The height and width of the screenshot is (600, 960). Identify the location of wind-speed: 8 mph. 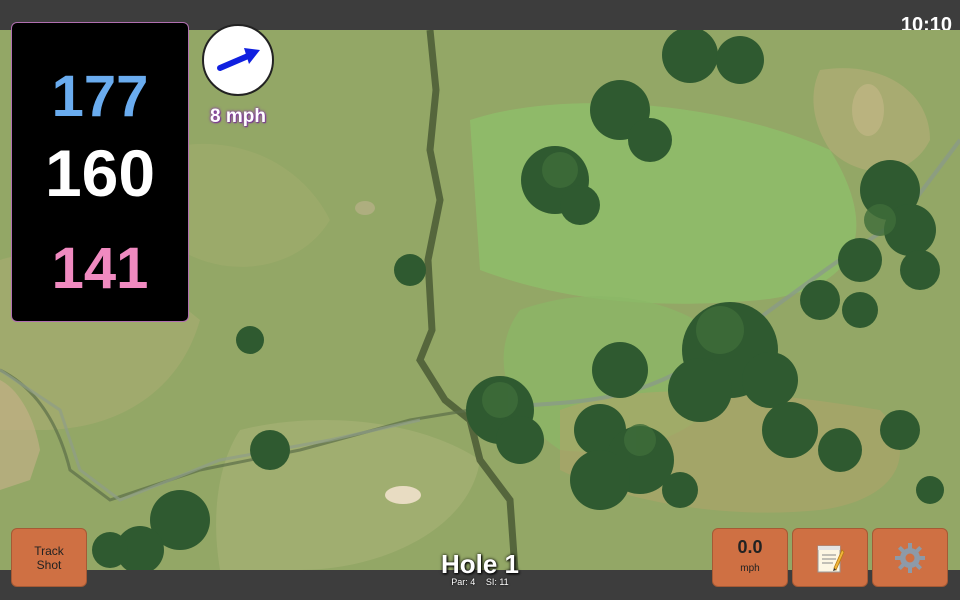
(238, 116).